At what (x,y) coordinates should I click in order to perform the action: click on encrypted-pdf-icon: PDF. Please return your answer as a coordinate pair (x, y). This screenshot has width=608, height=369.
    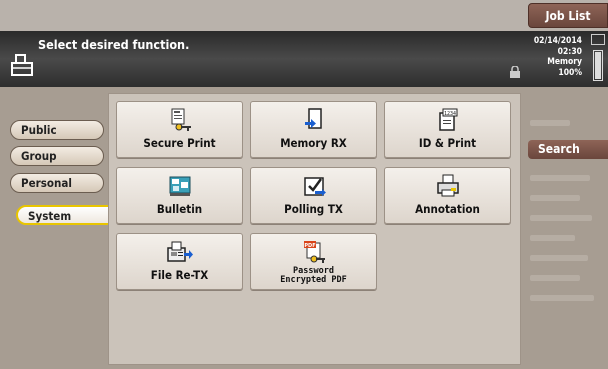
    Looking at the image, I should click on (314, 252).